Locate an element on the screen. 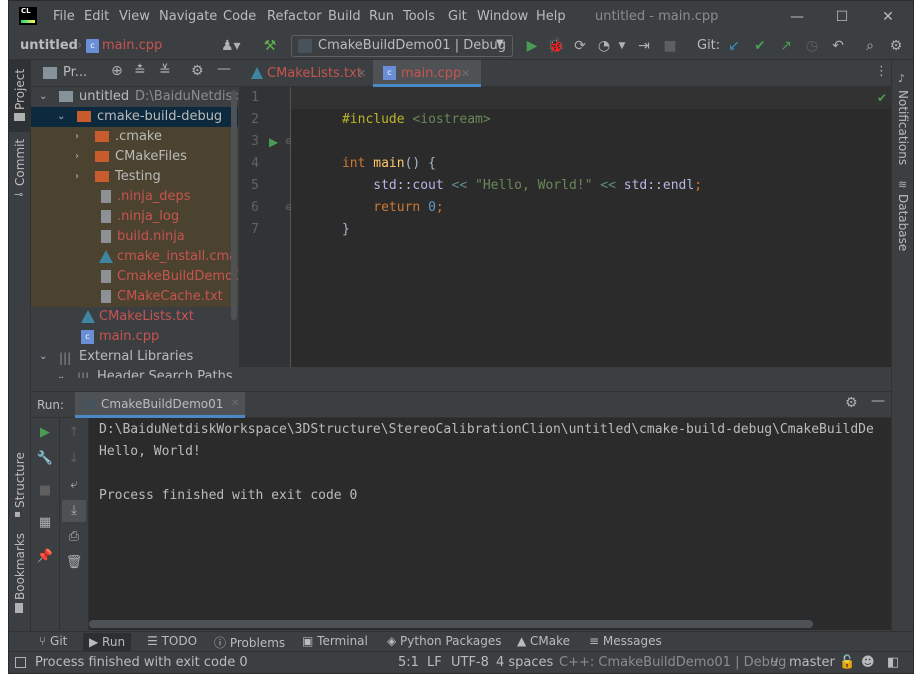 The width and height of the screenshot is (920, 679). coverage-icon: ⟳ is located at coordinates (580, 46).